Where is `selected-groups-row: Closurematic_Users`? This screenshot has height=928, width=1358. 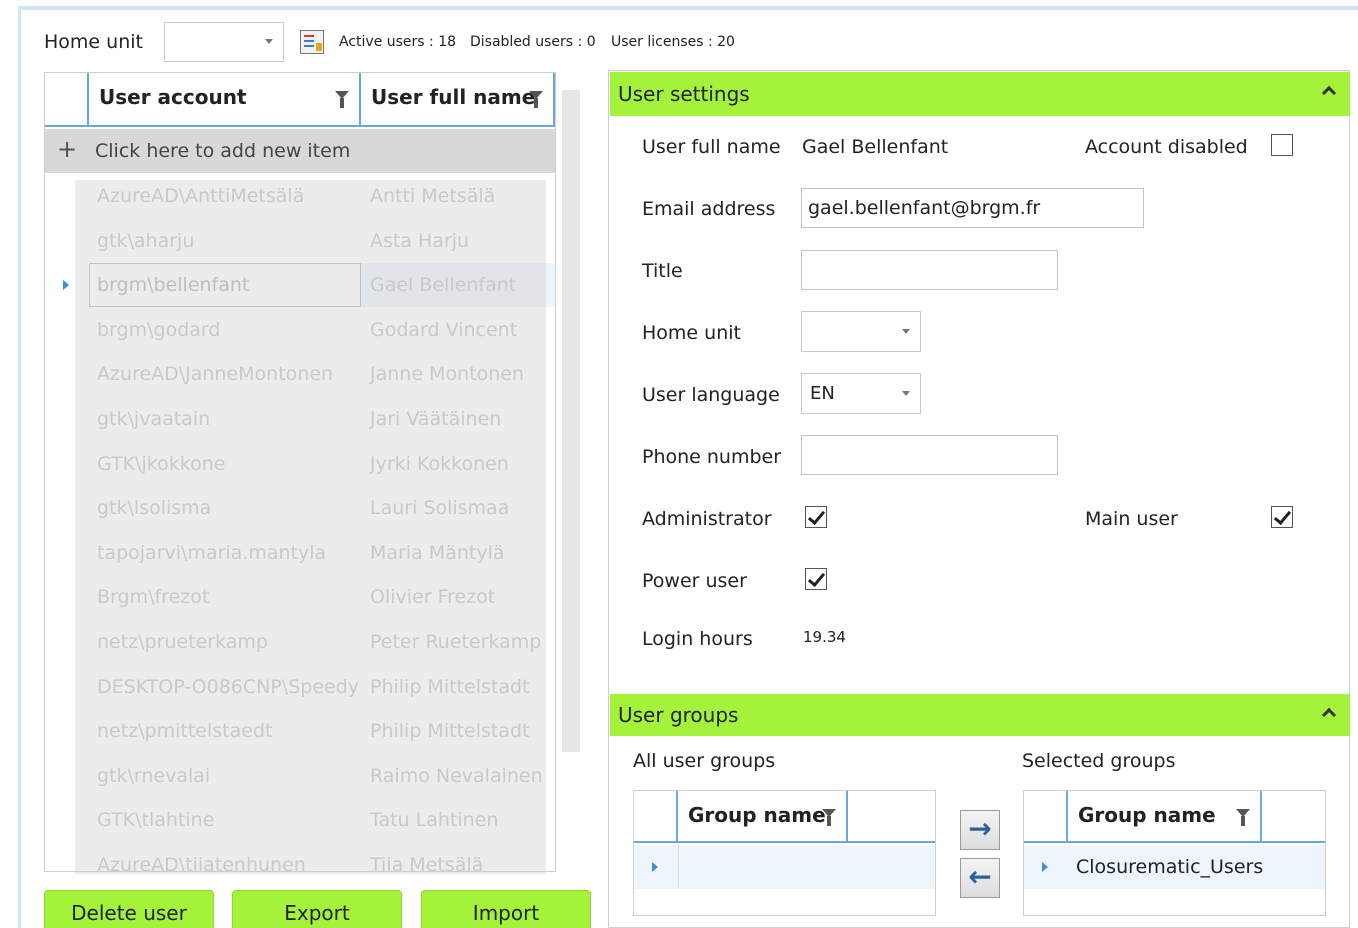
selected-groups-row: Closurematic_Users is located at coordinates (1174, 867).